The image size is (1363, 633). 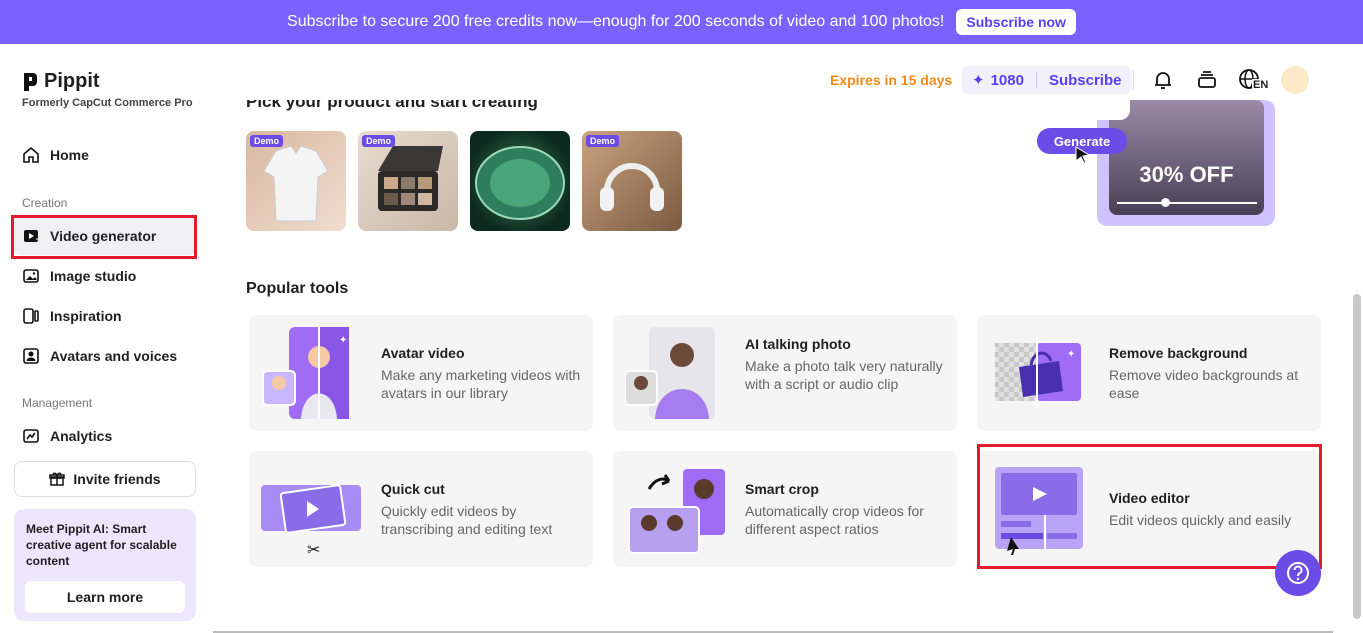 I want to click on products-heading: Pick your product and start creating, so click(x=392, y=105).